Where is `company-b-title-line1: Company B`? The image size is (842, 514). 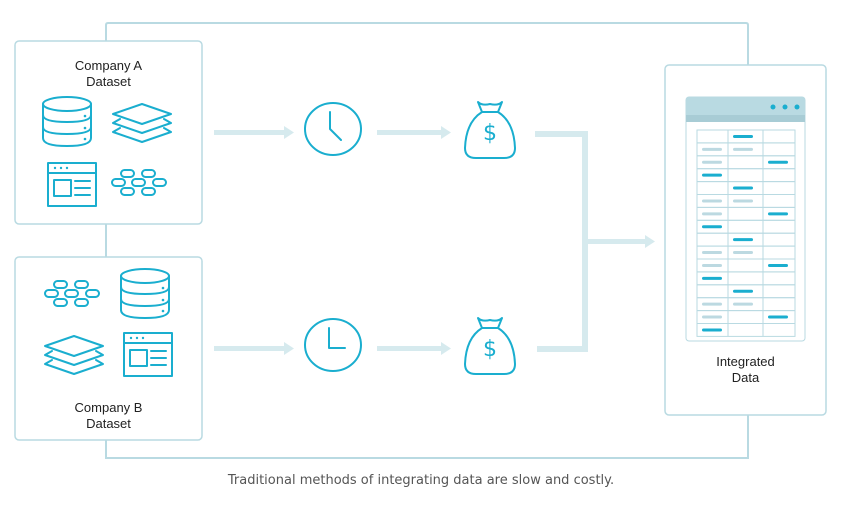 company-b-title-line1: Company B is located at coordinates (108, 407).